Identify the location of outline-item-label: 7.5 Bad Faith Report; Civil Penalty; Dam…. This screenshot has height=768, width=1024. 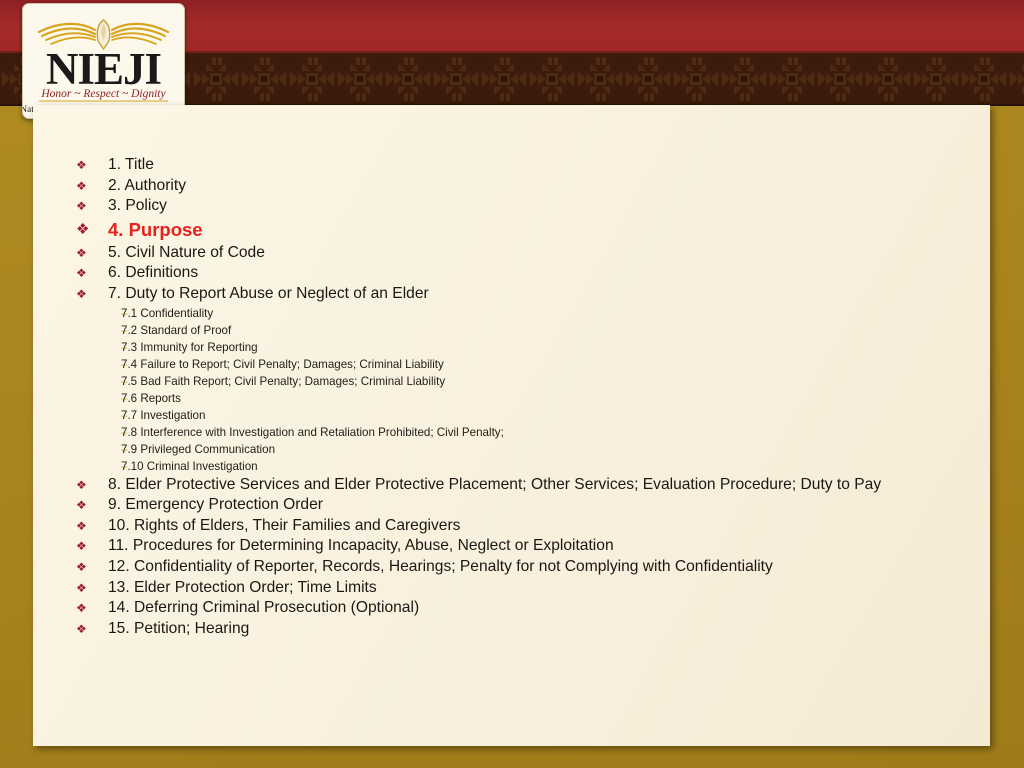
(283, 381).